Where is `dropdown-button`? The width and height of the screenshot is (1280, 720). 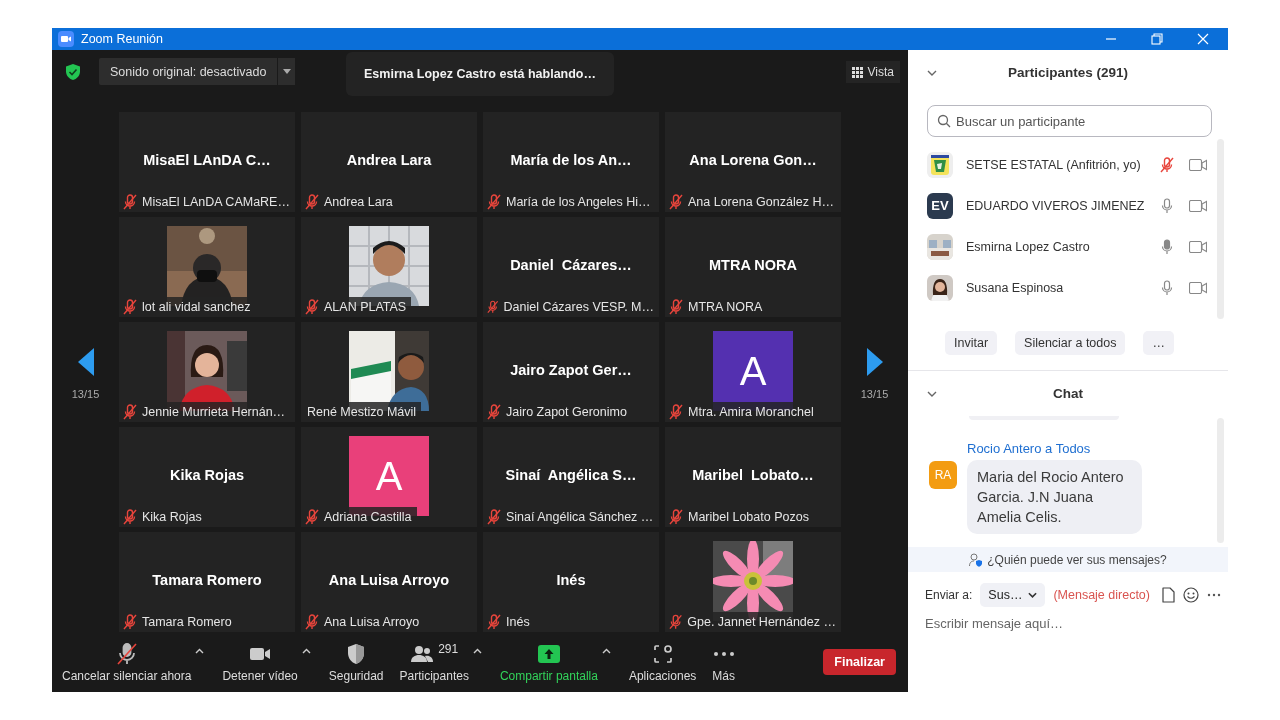
dropdown-button is located at coordinates (287, 71).